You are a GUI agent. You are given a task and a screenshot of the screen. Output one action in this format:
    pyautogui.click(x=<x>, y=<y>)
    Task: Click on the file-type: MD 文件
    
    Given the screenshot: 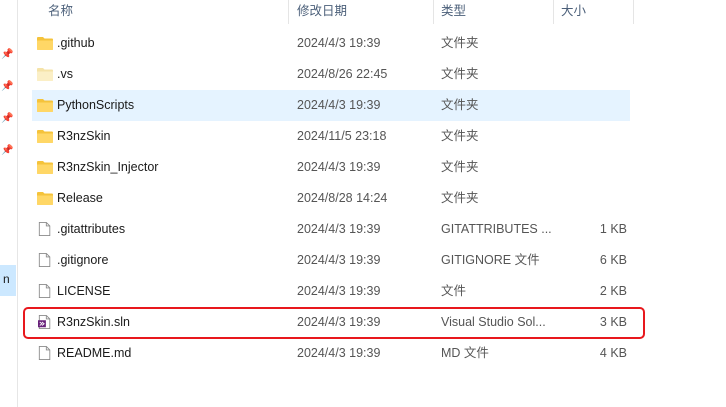 What is the action you would take?
    pyautogui.click(x=465, y=353)
    